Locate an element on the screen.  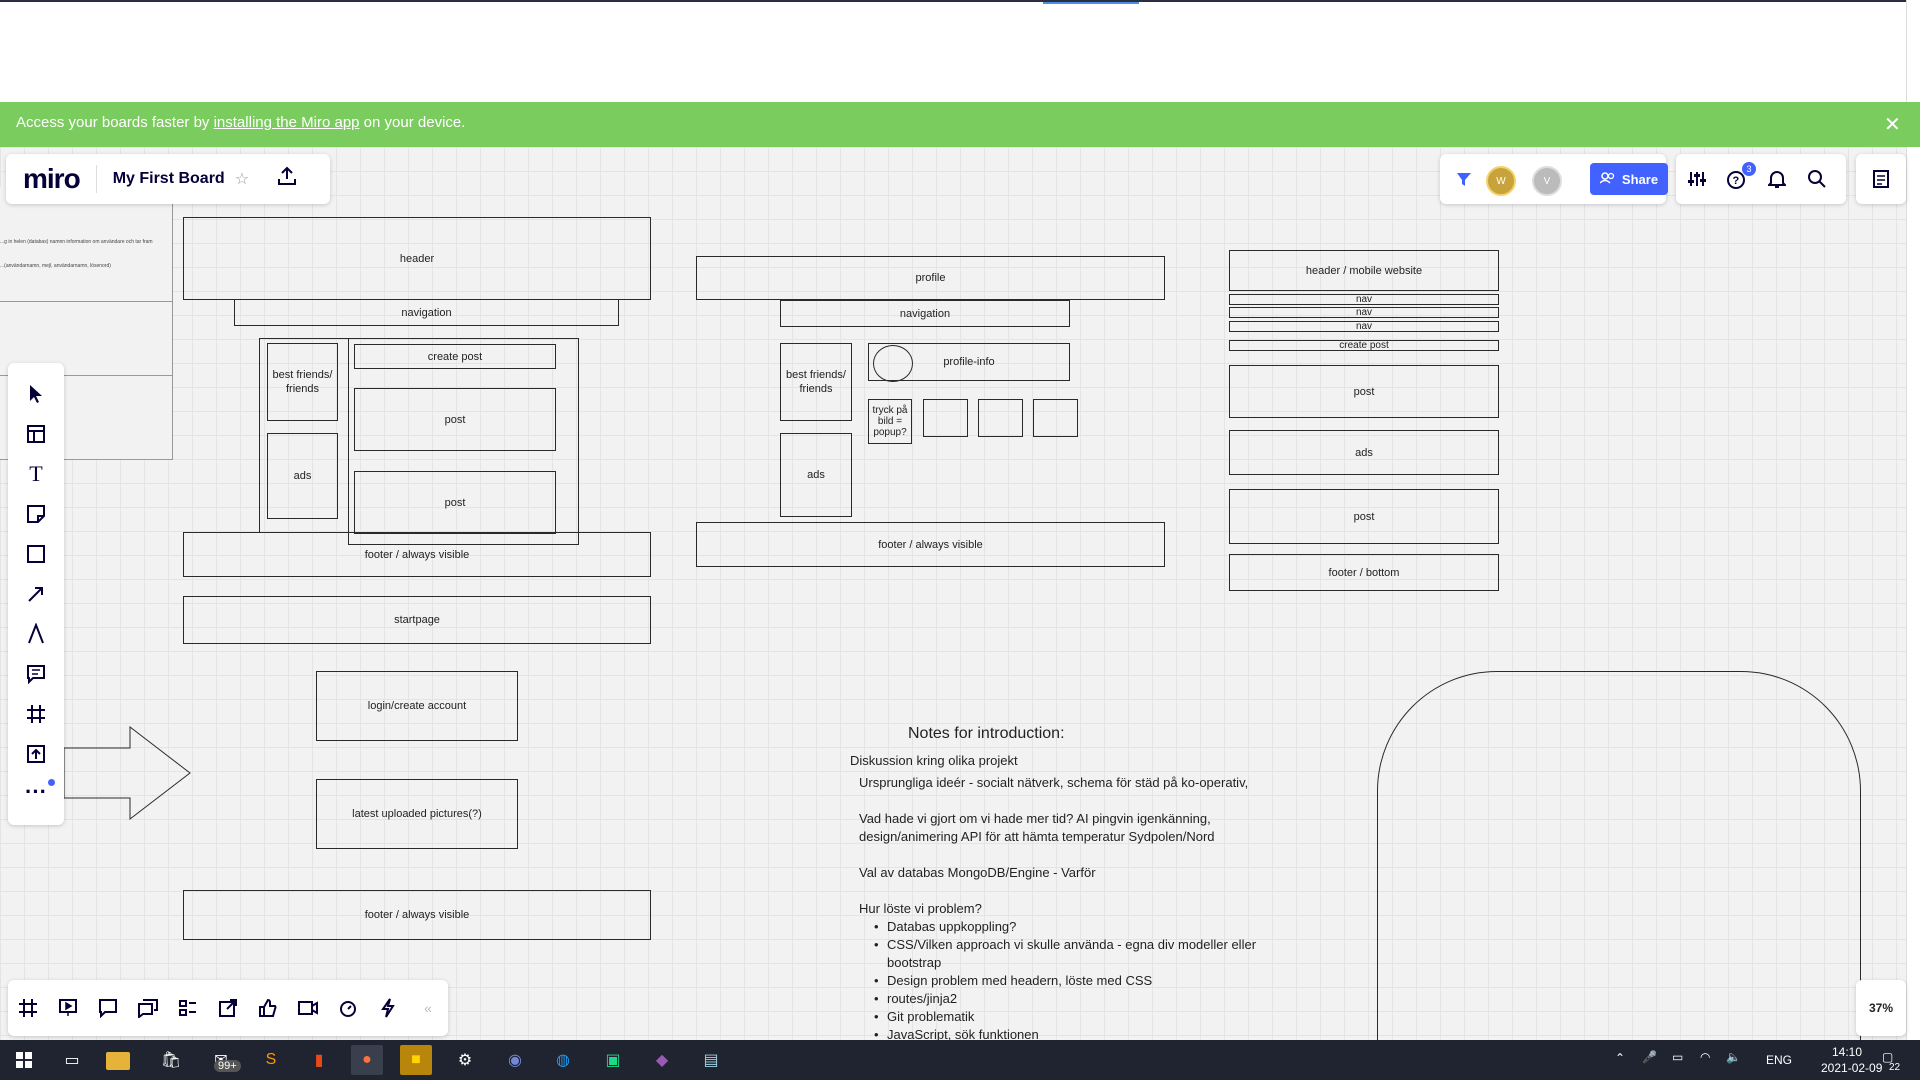
wf-mobile-header: header / mobile website is located at coordinates (1364, 270).